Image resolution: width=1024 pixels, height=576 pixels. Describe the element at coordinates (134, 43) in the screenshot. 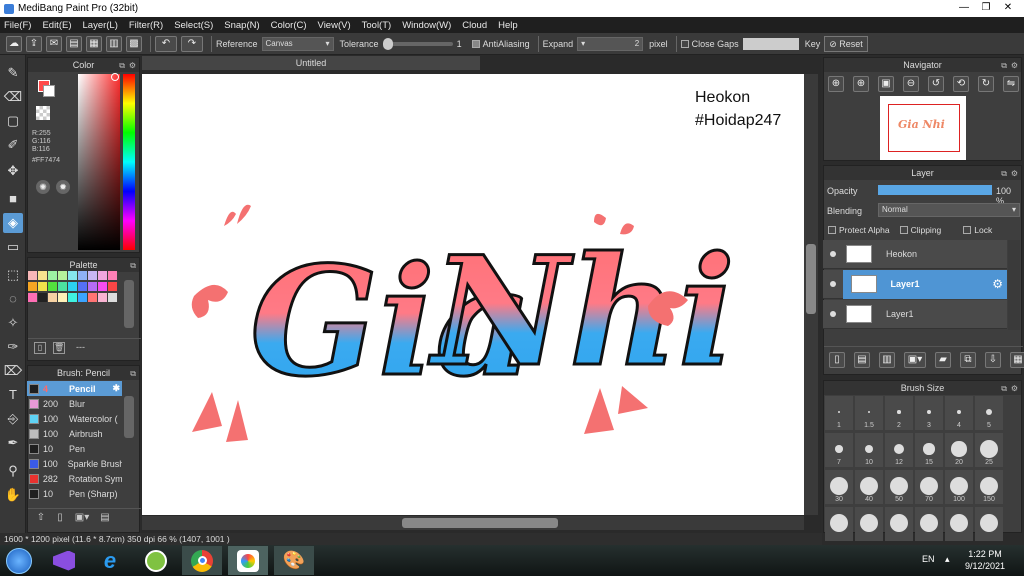

I see `grid-icon: ▩` at that location.